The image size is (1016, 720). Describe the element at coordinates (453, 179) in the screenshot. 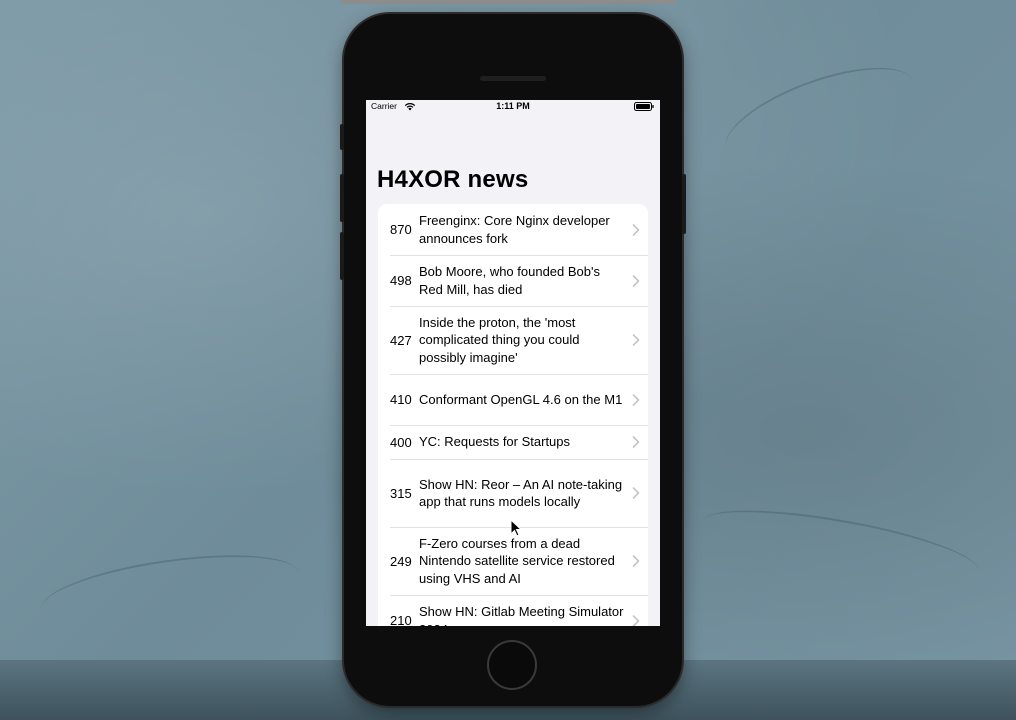

I see `page-title: H4XOR news` at that location.